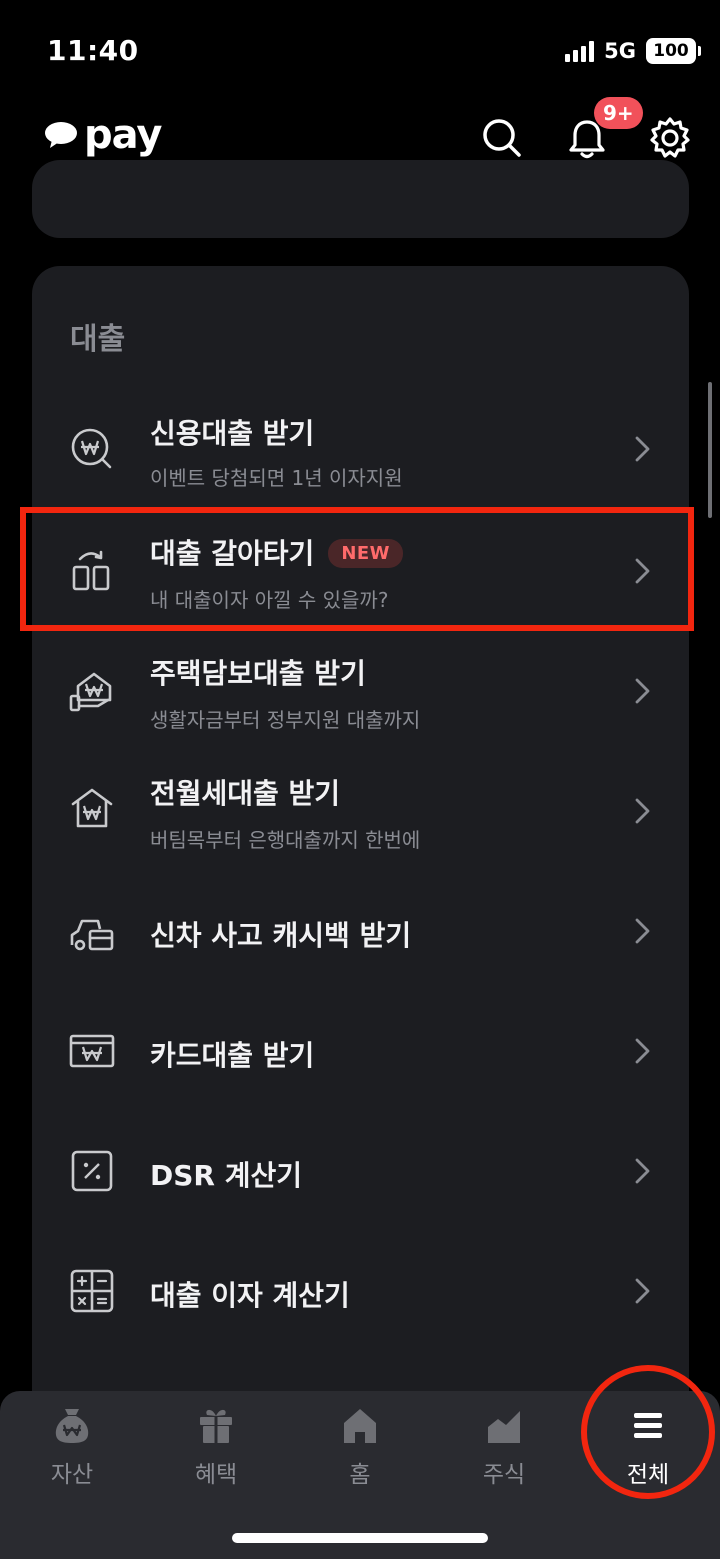  What do you see at coordinates (618, 113) in the screenshot?
I see `notification-badge: 9+` at bounding box center [618, 113].